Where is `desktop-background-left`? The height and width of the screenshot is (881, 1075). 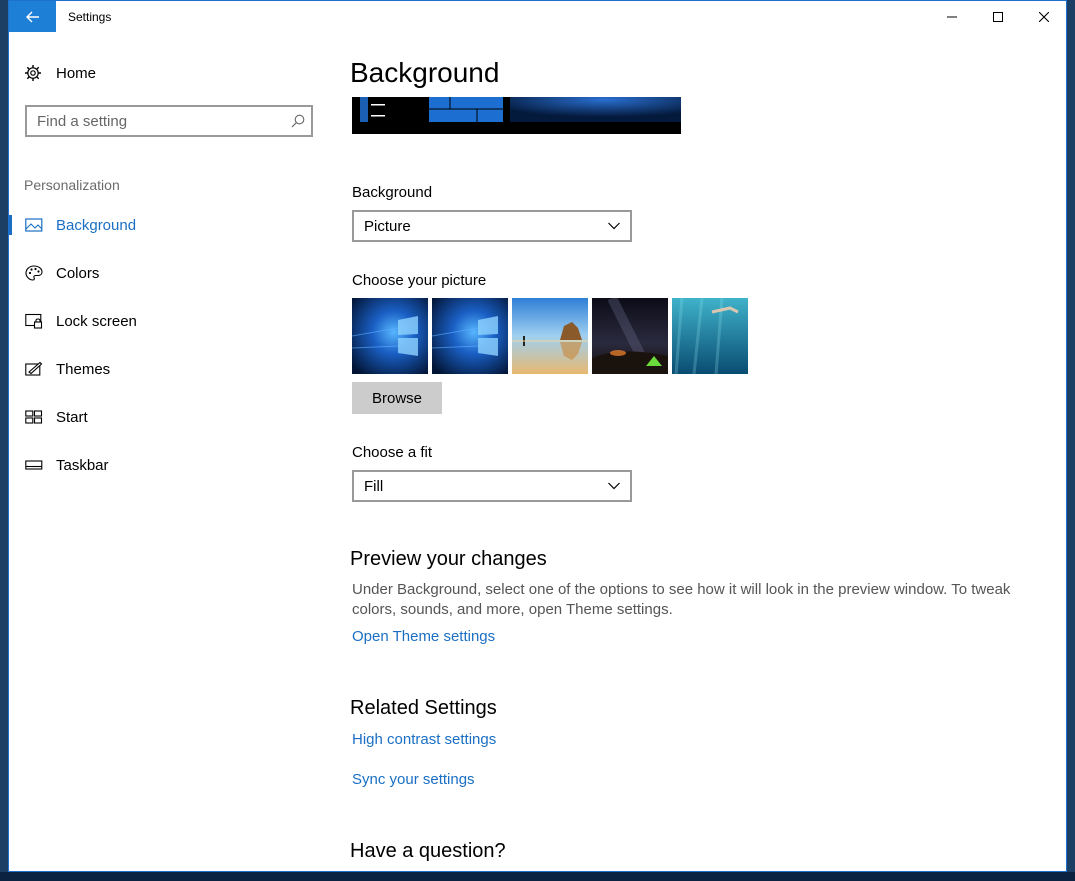 desktop-background-left is located at coordinates (4, 440).